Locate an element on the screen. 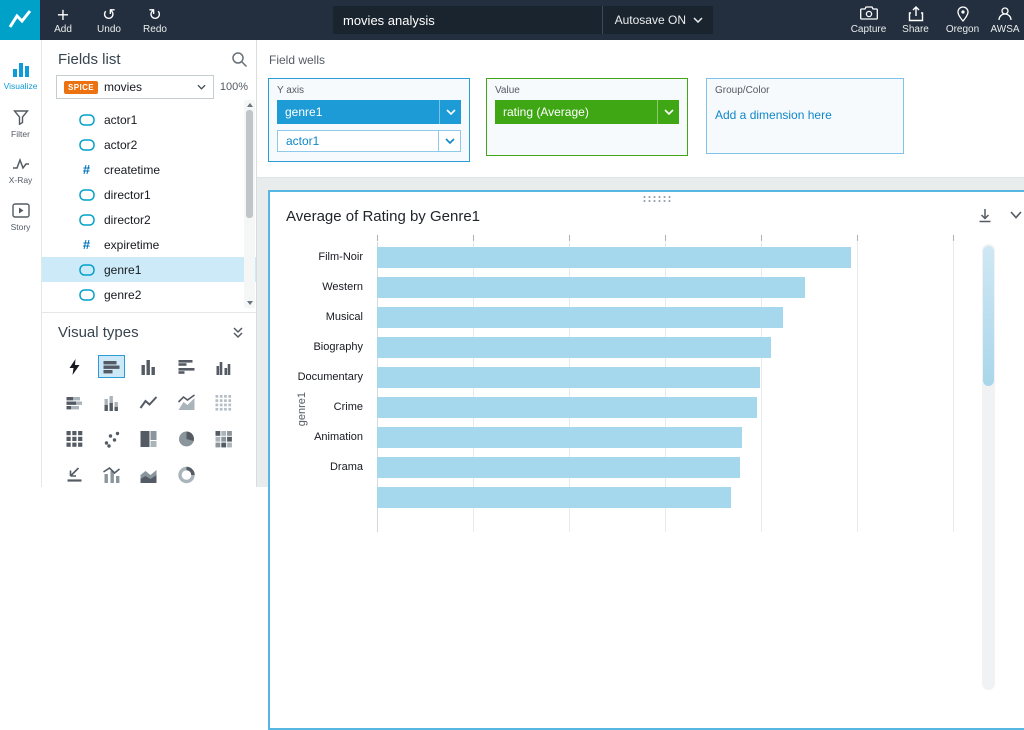 The height and width of the screenshot is (730, 1024). undo-button: ↺ Undo is located at coordinates (109, 20).